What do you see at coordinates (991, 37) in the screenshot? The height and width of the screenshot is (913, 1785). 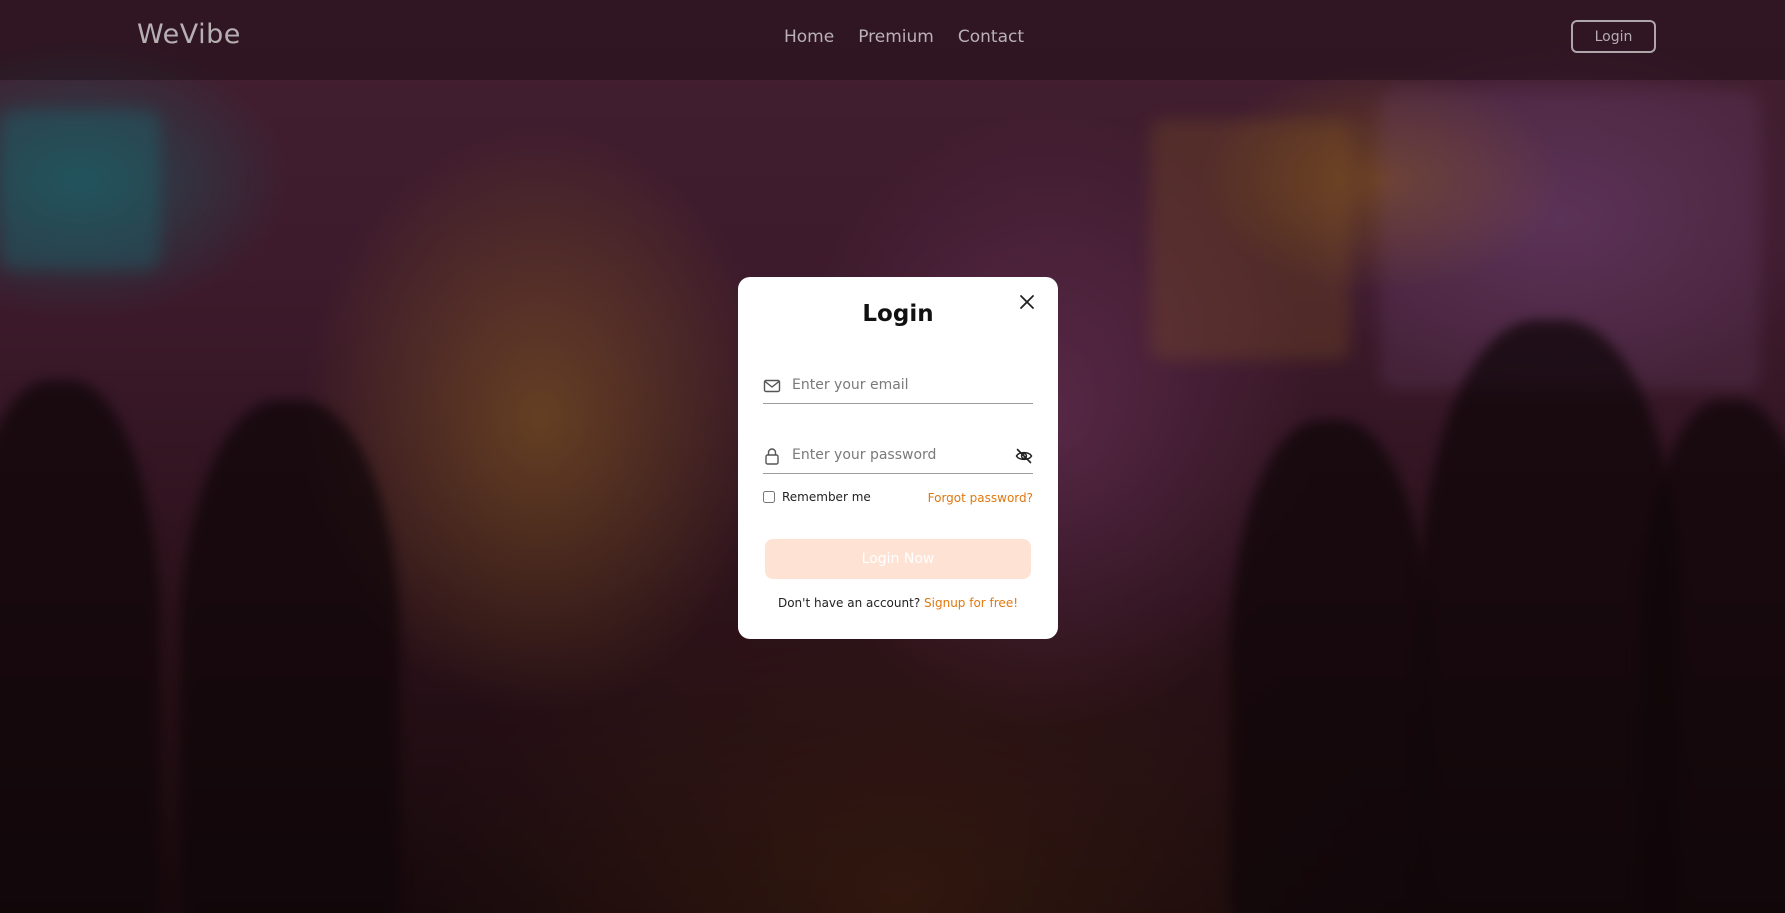 I see `nav-link-contact: Contact` at bounding box center [991, 37].